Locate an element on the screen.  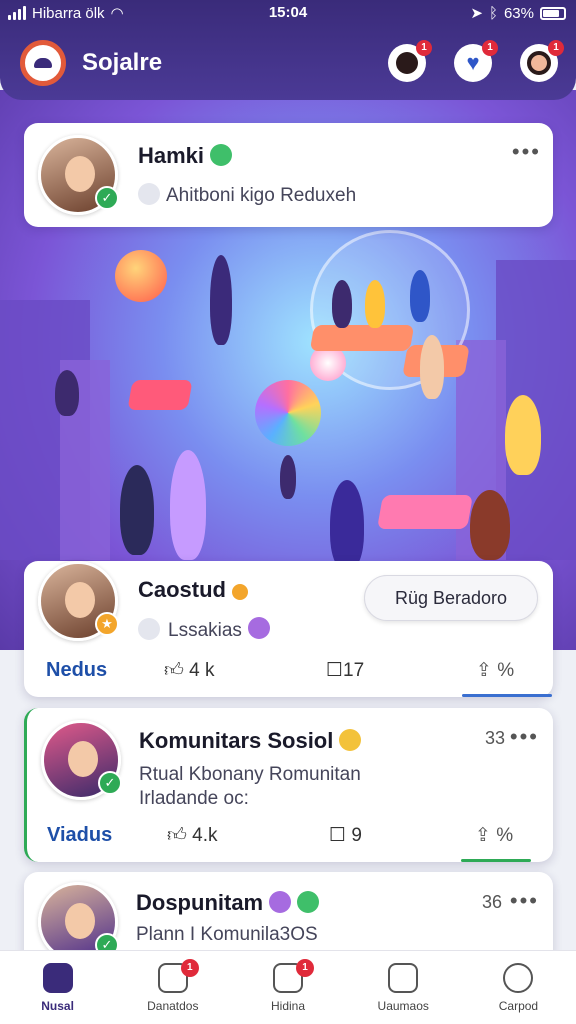
like-button: 👍︎ 4 k is located at coordinates (189, 670).